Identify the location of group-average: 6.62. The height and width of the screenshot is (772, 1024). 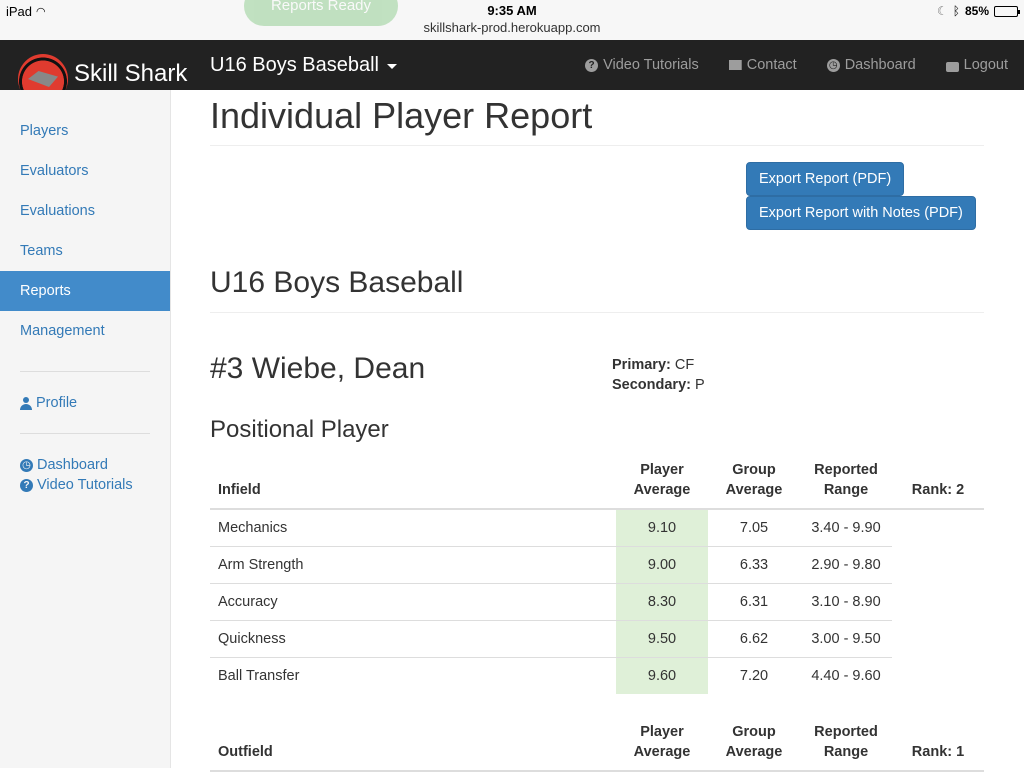
(754, 638).